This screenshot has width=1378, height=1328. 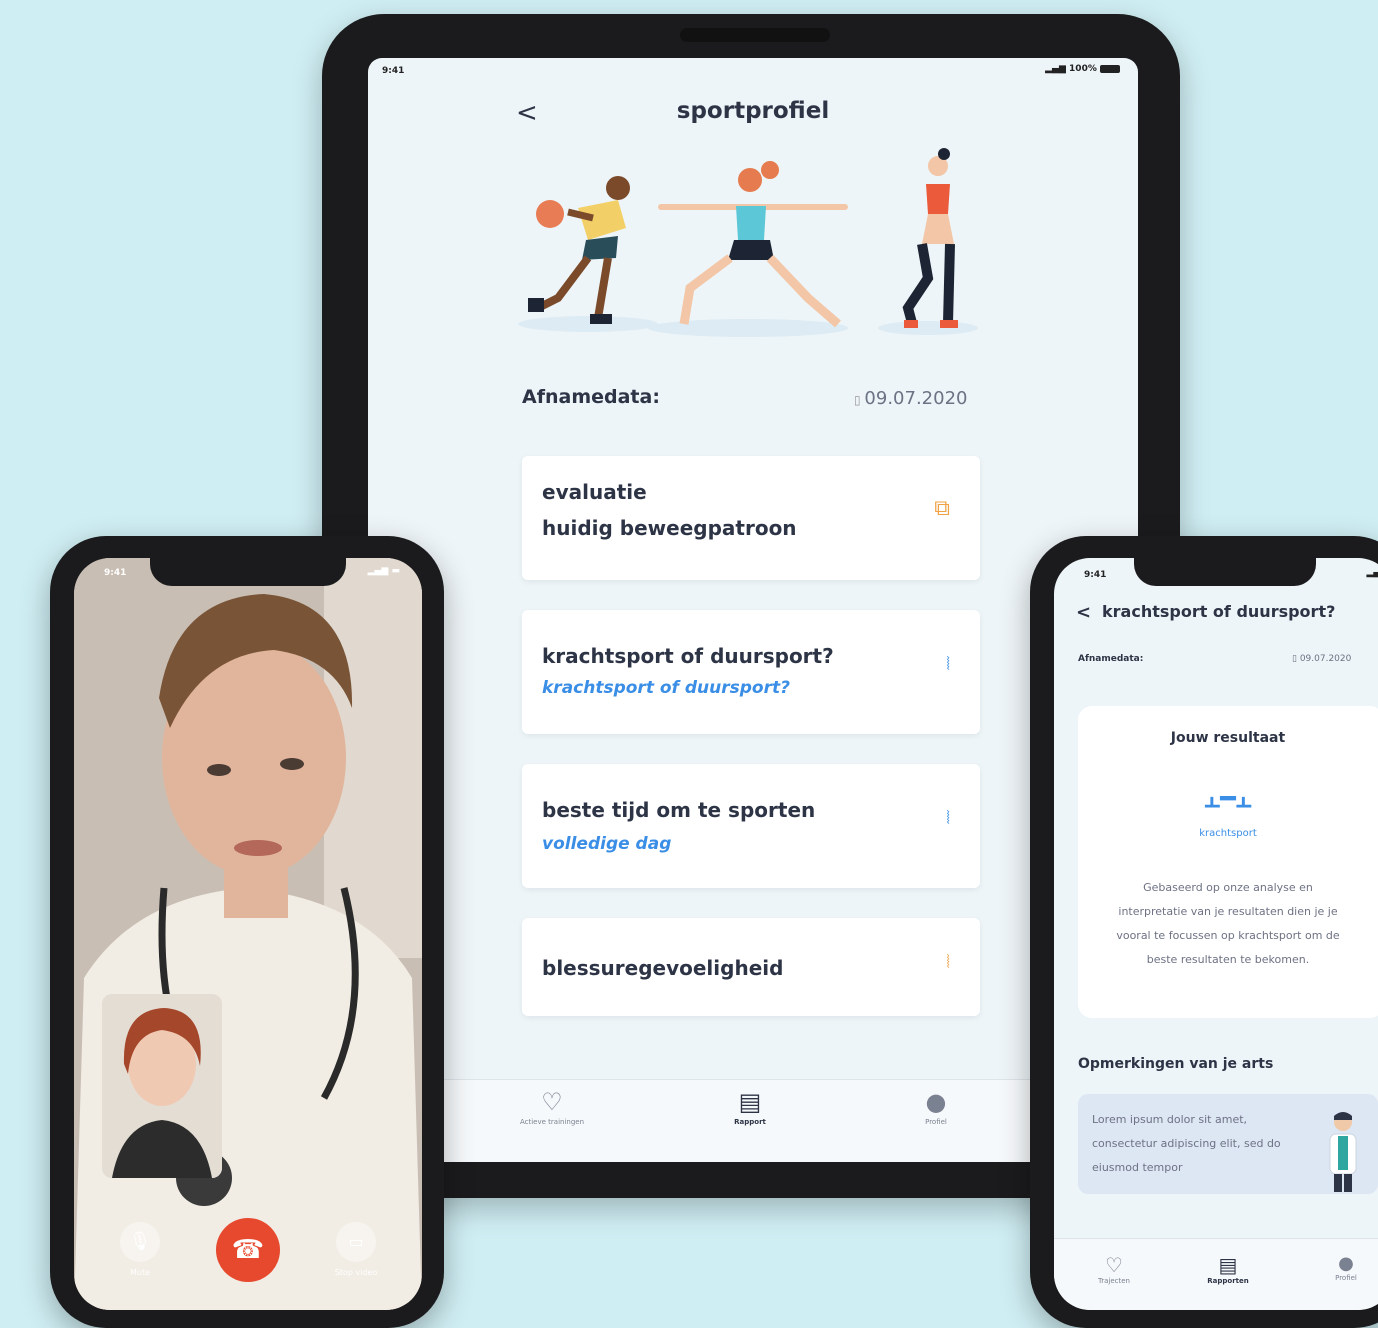 I want to click on video-call-screen: 9:41 ▂▄▆ ▬ 🎙 Mute ☎ ▭ Stop video, so click(x=248, y=934).